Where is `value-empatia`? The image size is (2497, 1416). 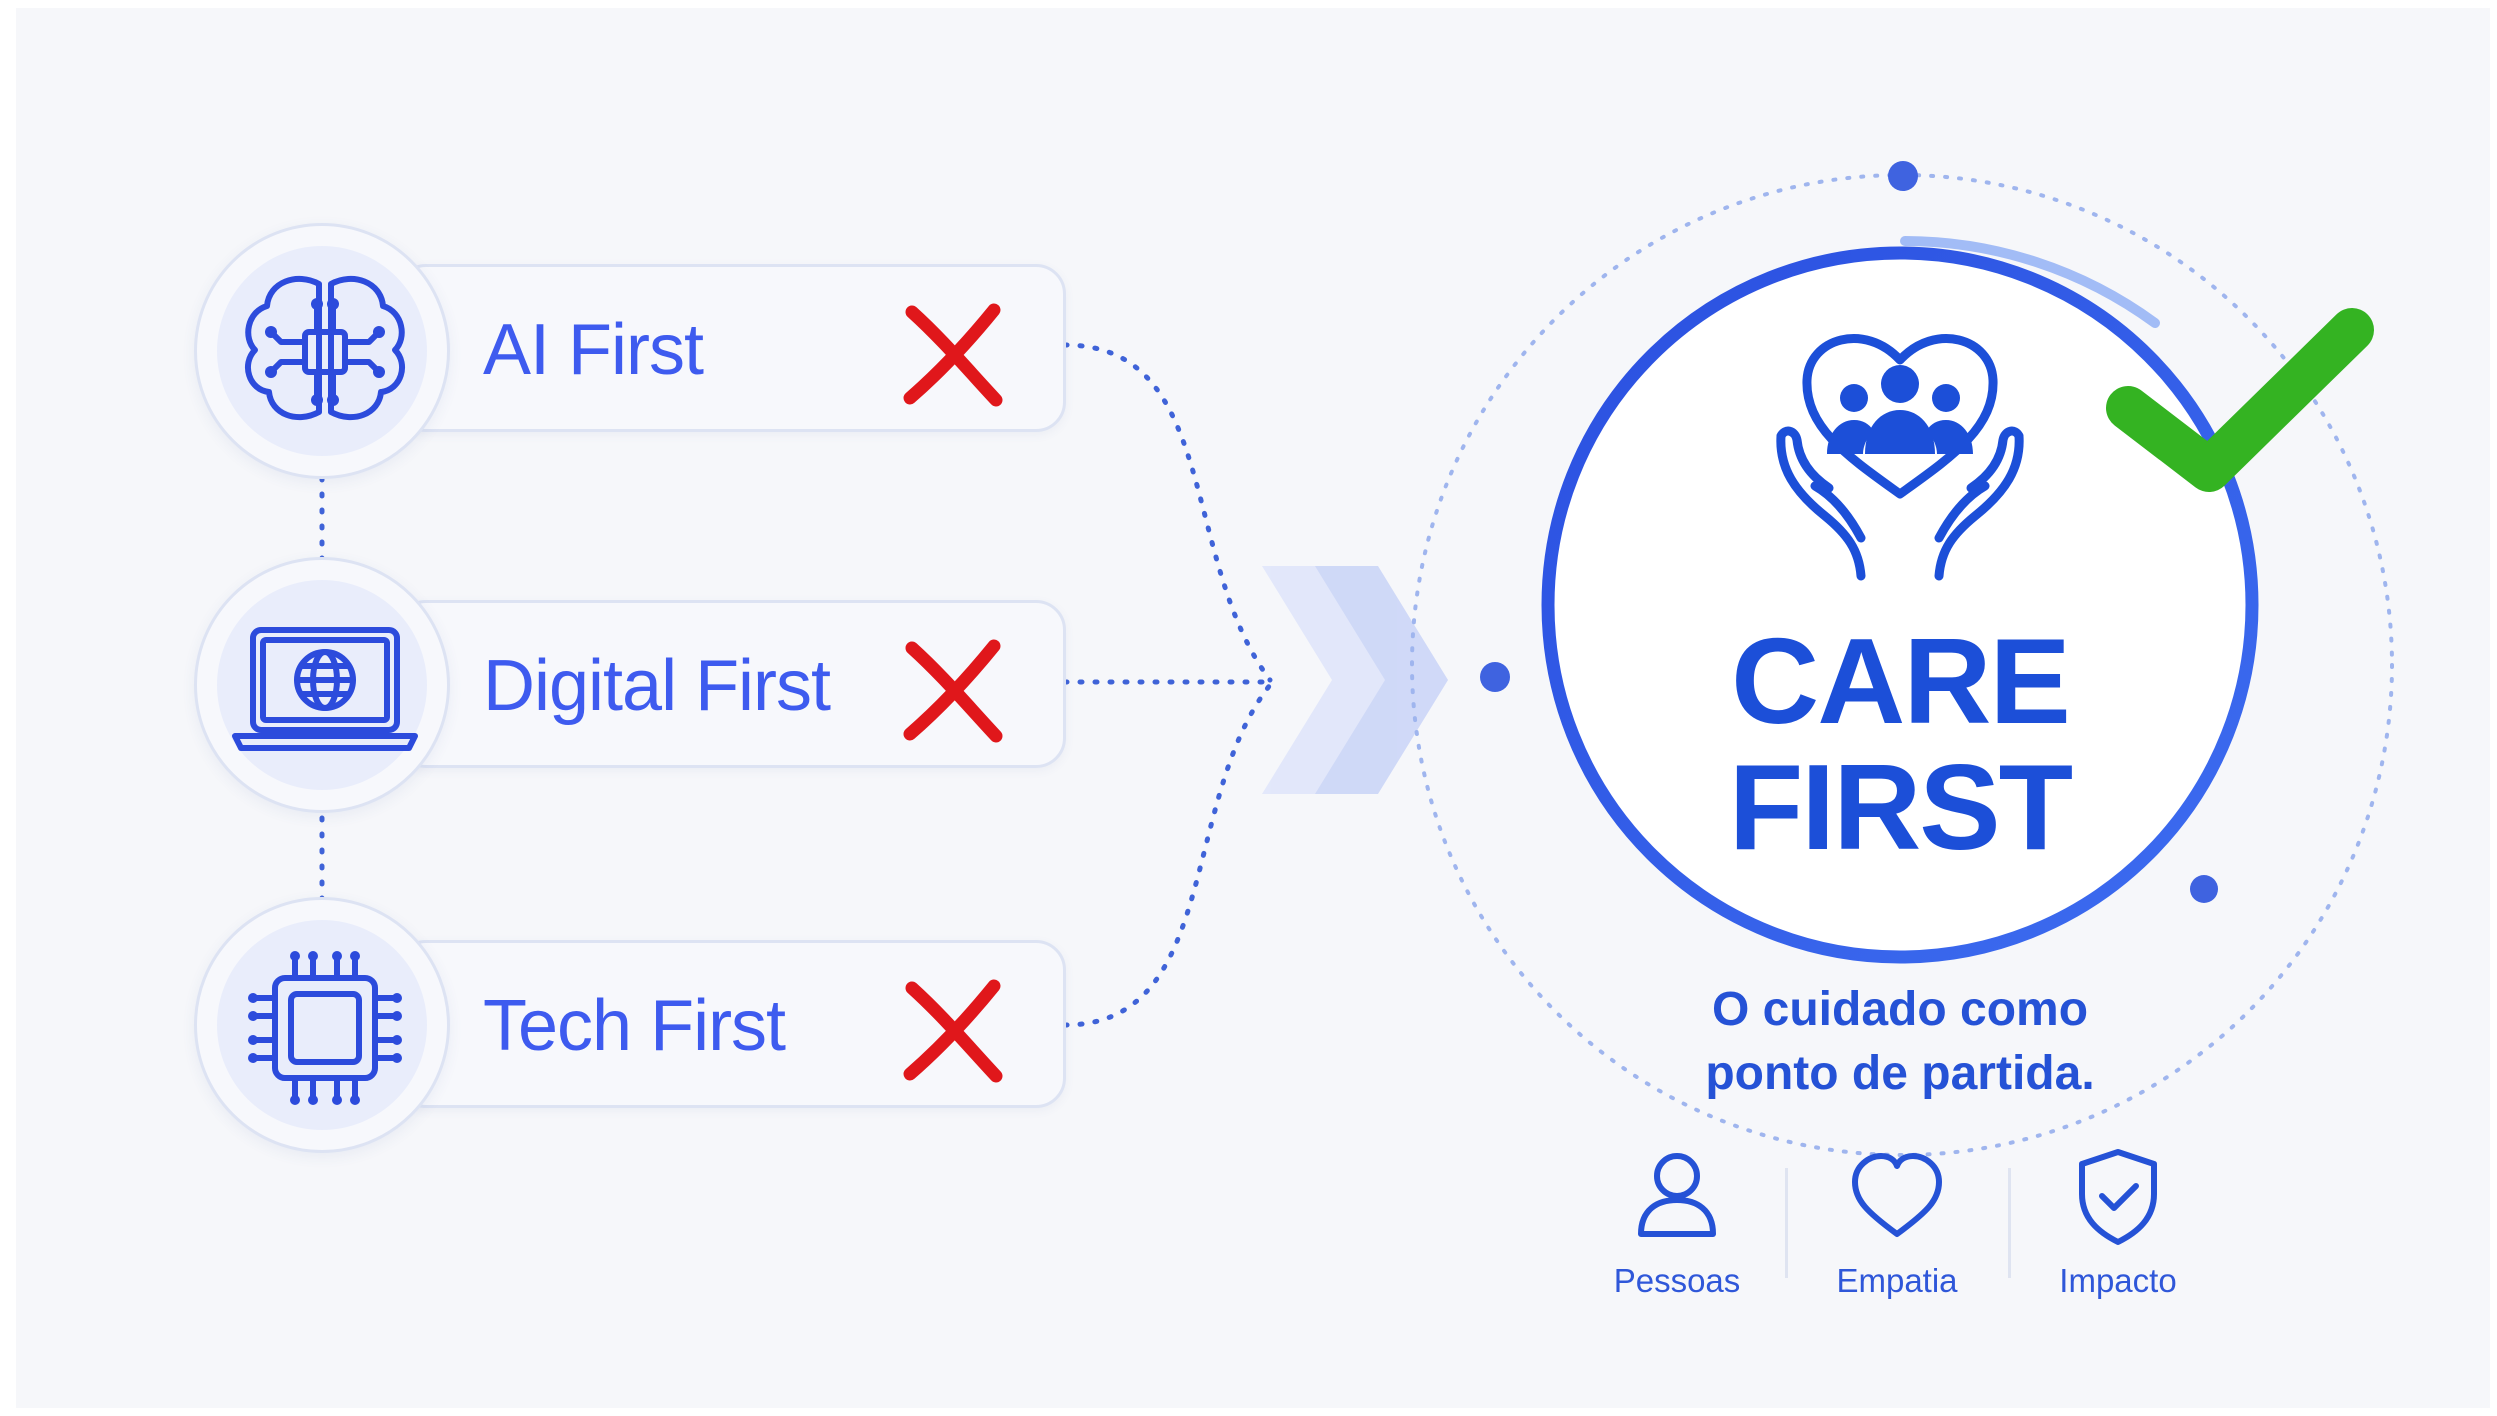 value-empatia is located at coordinates (1897, 1200).